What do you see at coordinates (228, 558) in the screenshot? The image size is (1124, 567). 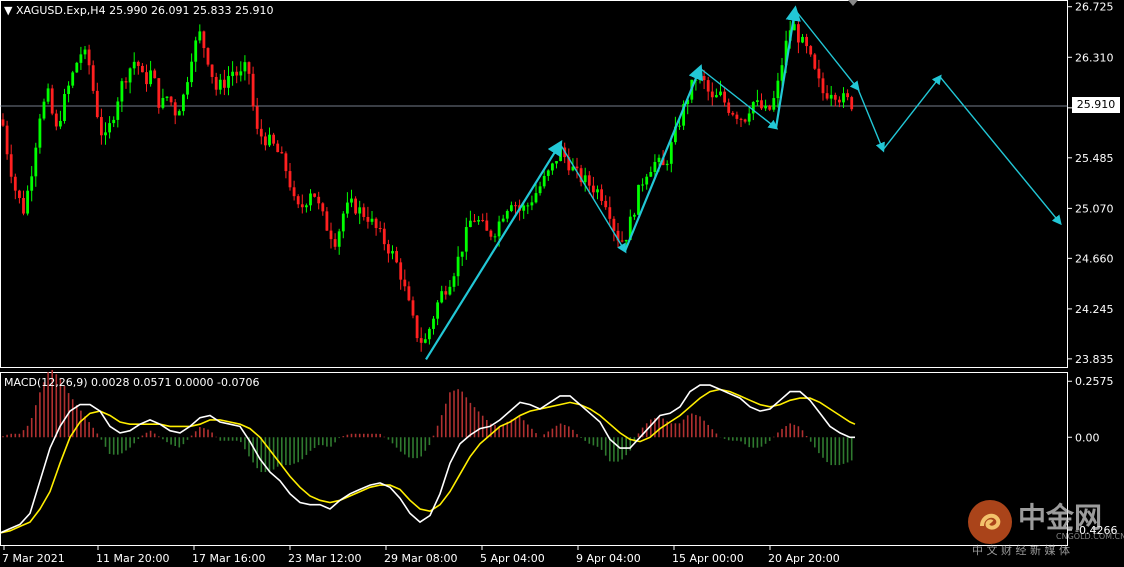 I see `time-tick-label: 17 Mar 16:00` at bounding box center [228, 558].